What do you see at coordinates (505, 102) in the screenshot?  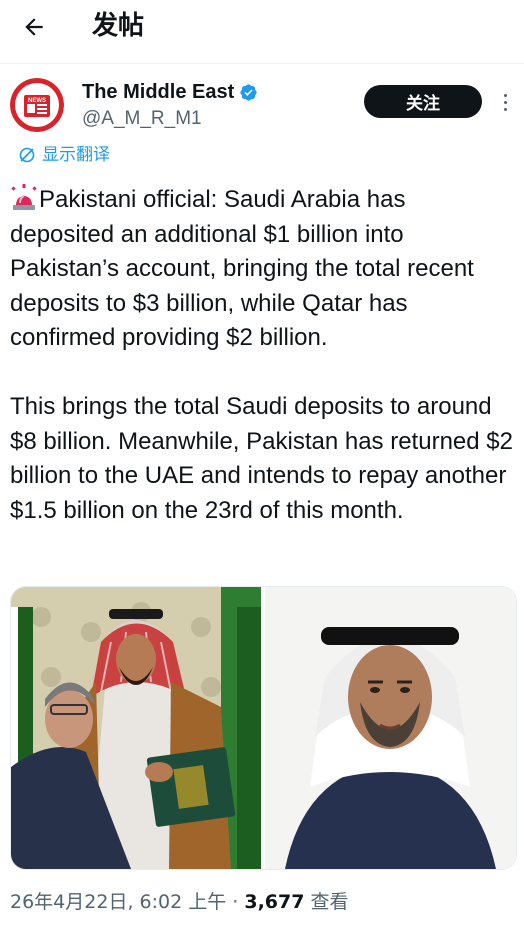 I see `more-vertical-icon` at bounding box center [505, 102].